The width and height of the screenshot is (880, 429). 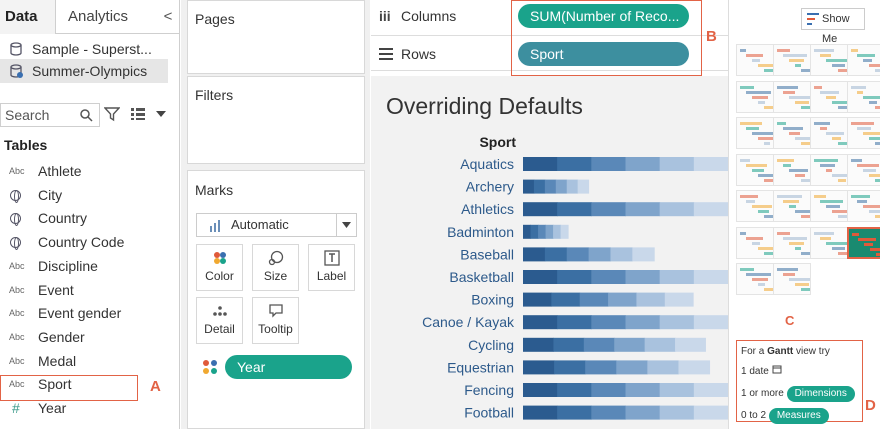 What do you see at coordinates (90, 314) in the screenshot?
I see `field-item: Abc Event gender` at bounding box center [90, 314].